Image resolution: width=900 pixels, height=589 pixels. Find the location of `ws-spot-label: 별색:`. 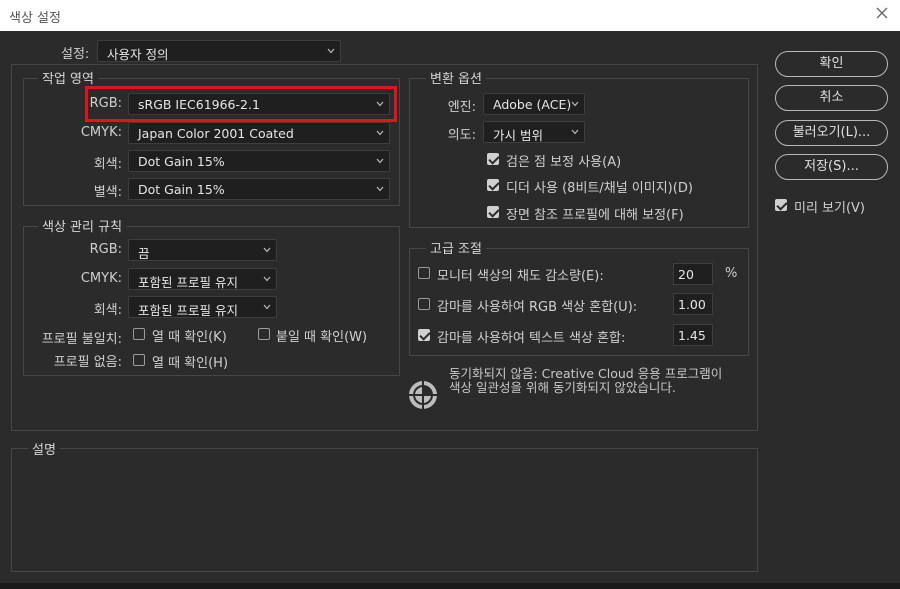

ws-spot-label: 별색: is located at coordinates (107, 192).